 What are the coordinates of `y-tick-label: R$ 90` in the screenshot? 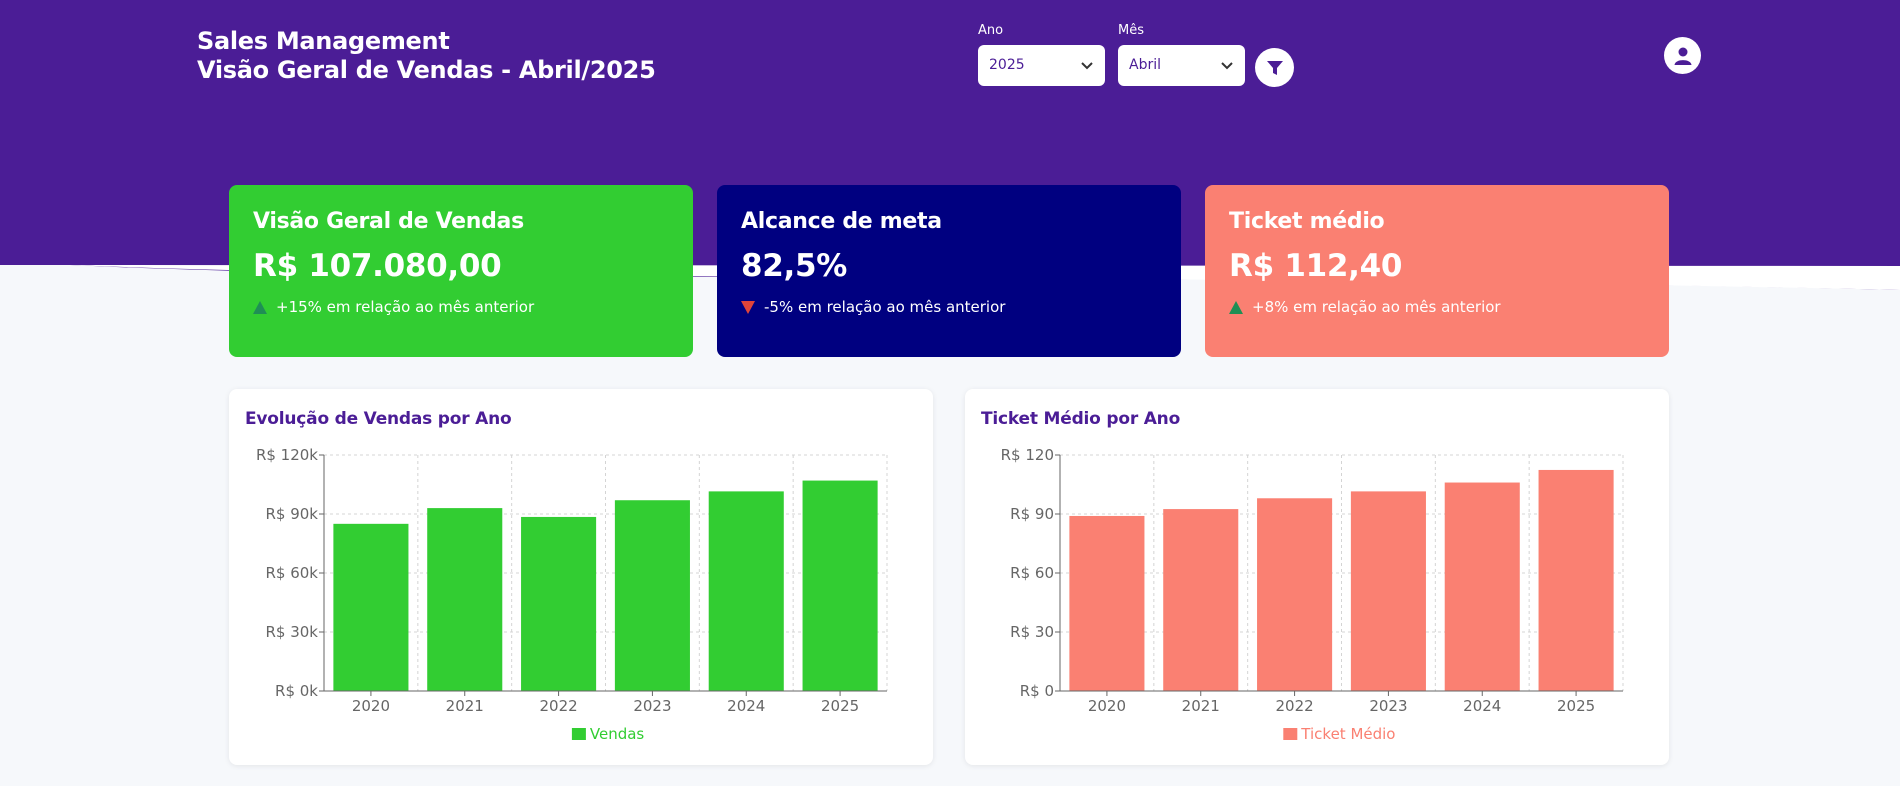 It's located at (1032, 514).